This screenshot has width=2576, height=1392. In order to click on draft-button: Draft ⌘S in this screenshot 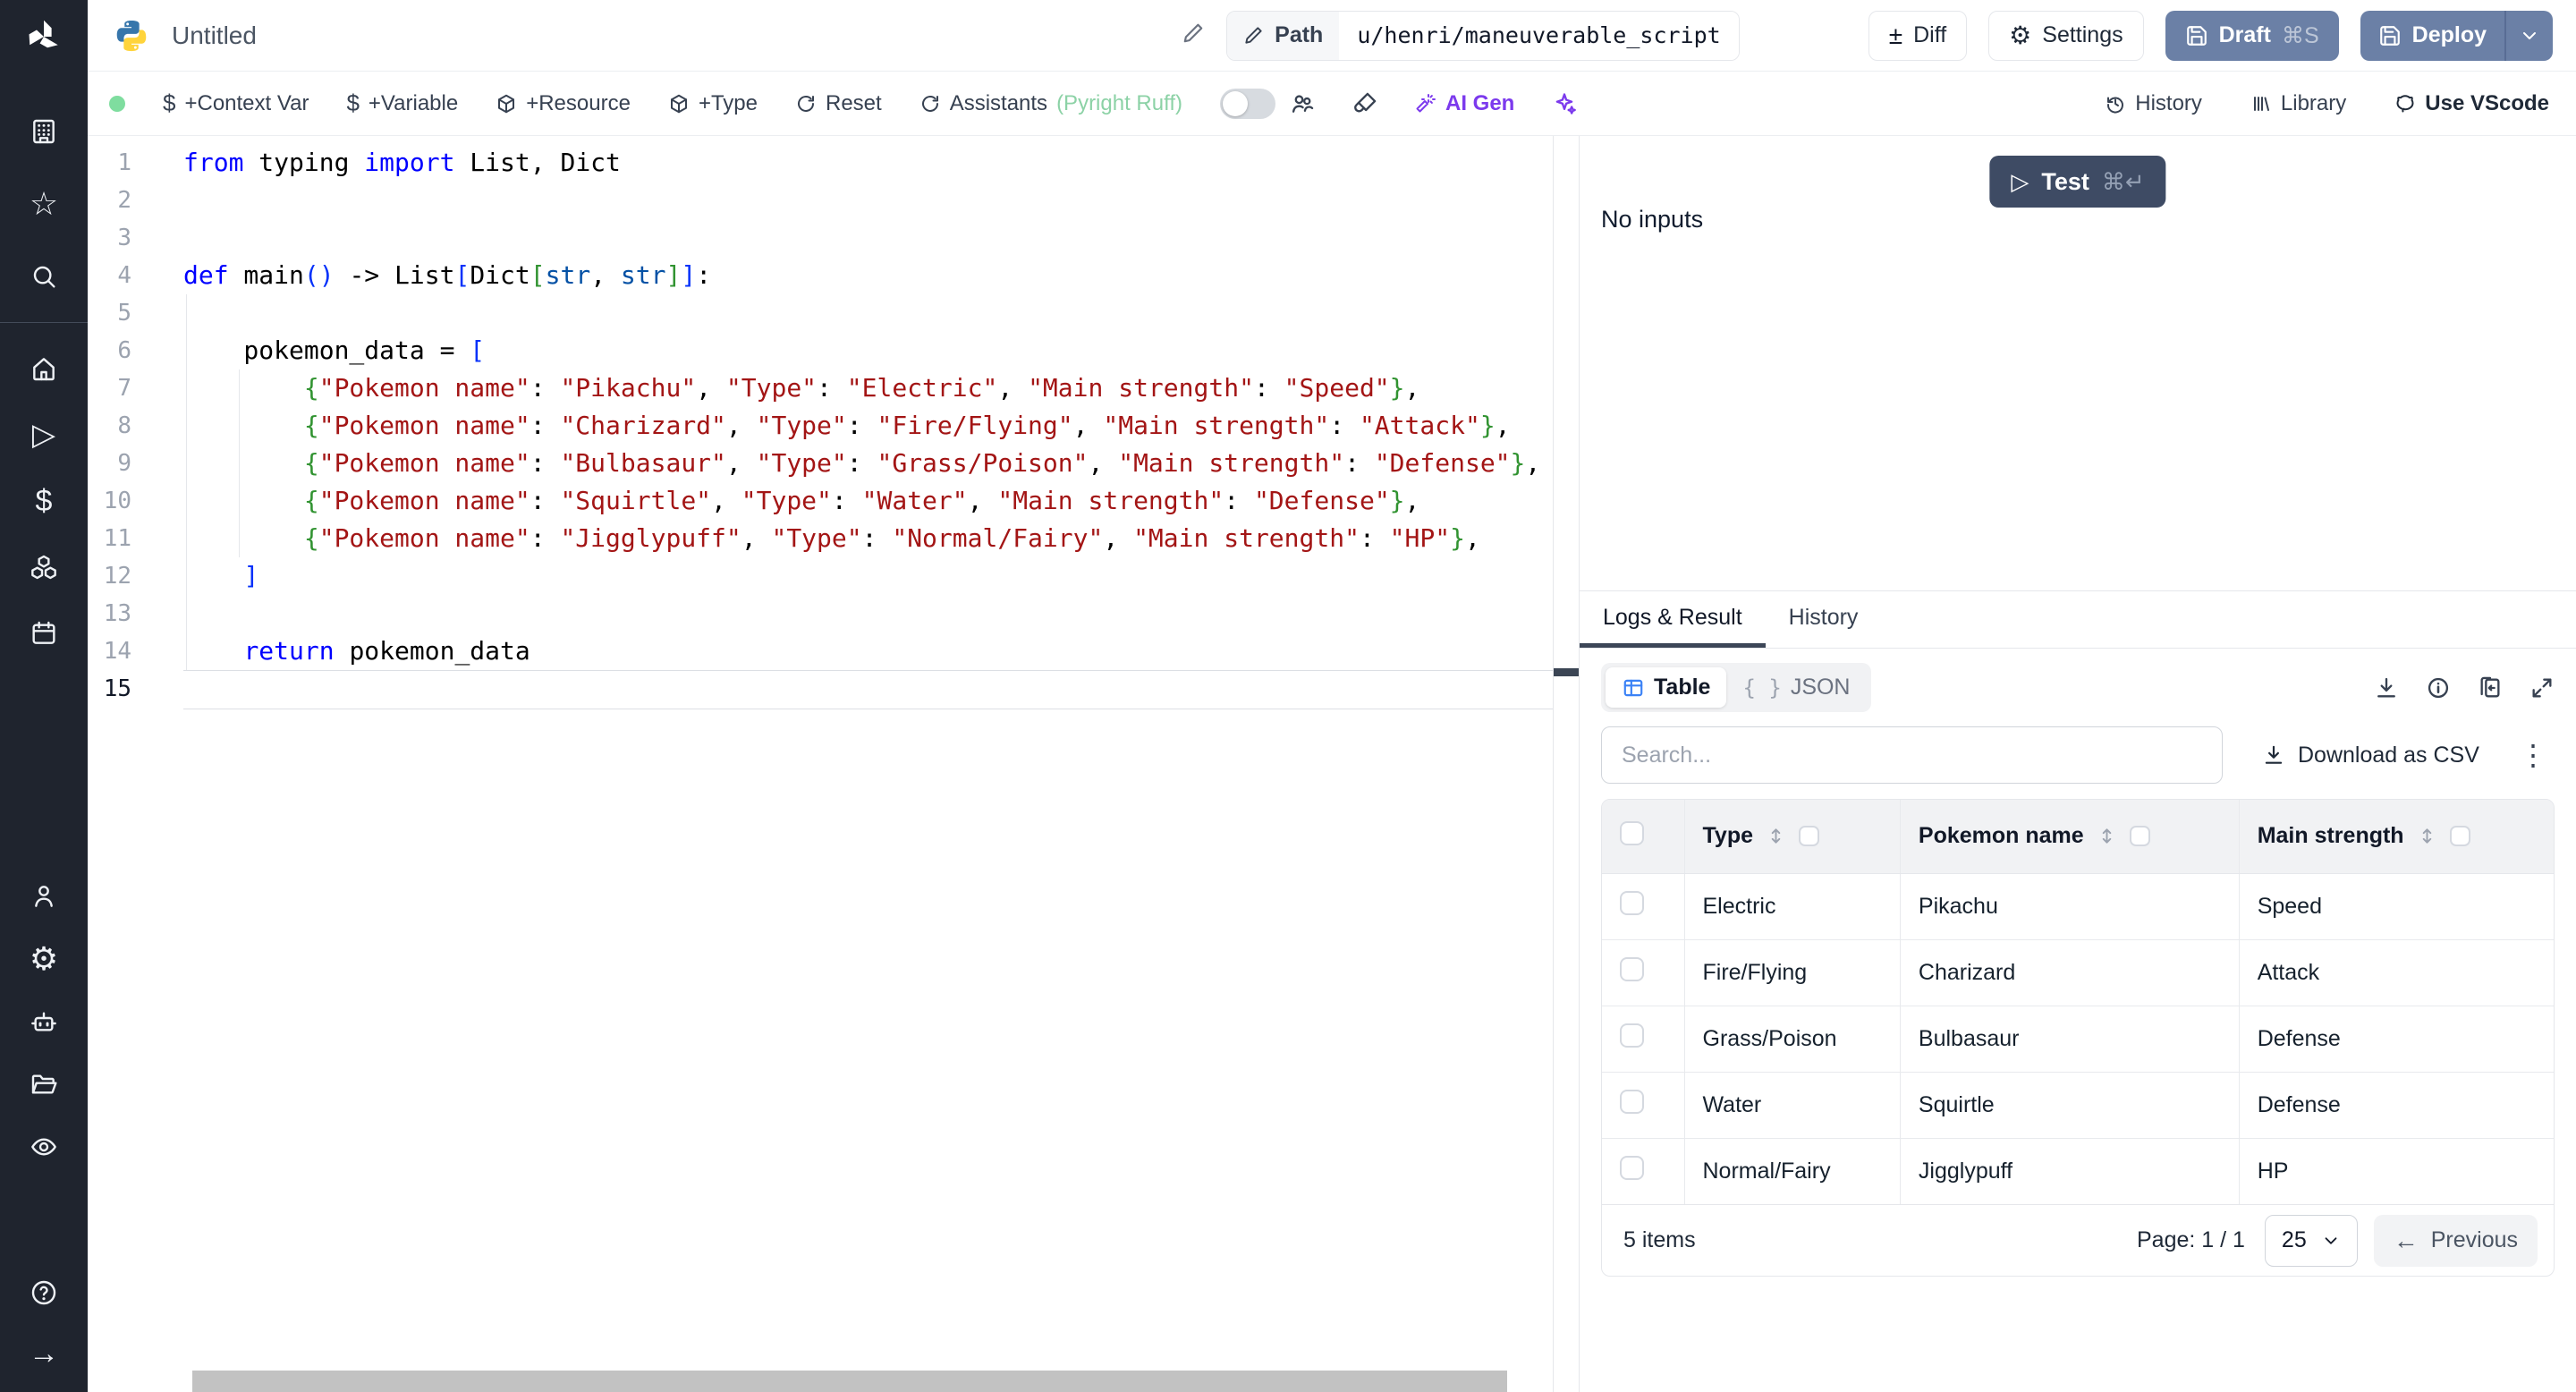, I will do `click(2252, 35)`.